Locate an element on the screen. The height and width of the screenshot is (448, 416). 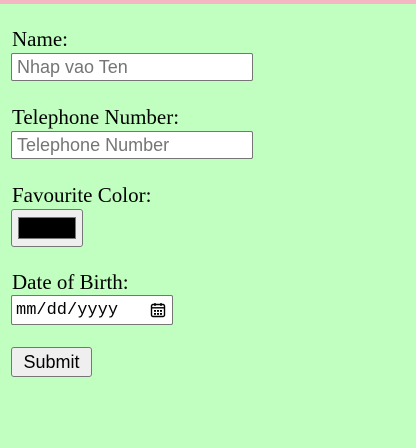
color-picker is located at coordinates (47, 228).